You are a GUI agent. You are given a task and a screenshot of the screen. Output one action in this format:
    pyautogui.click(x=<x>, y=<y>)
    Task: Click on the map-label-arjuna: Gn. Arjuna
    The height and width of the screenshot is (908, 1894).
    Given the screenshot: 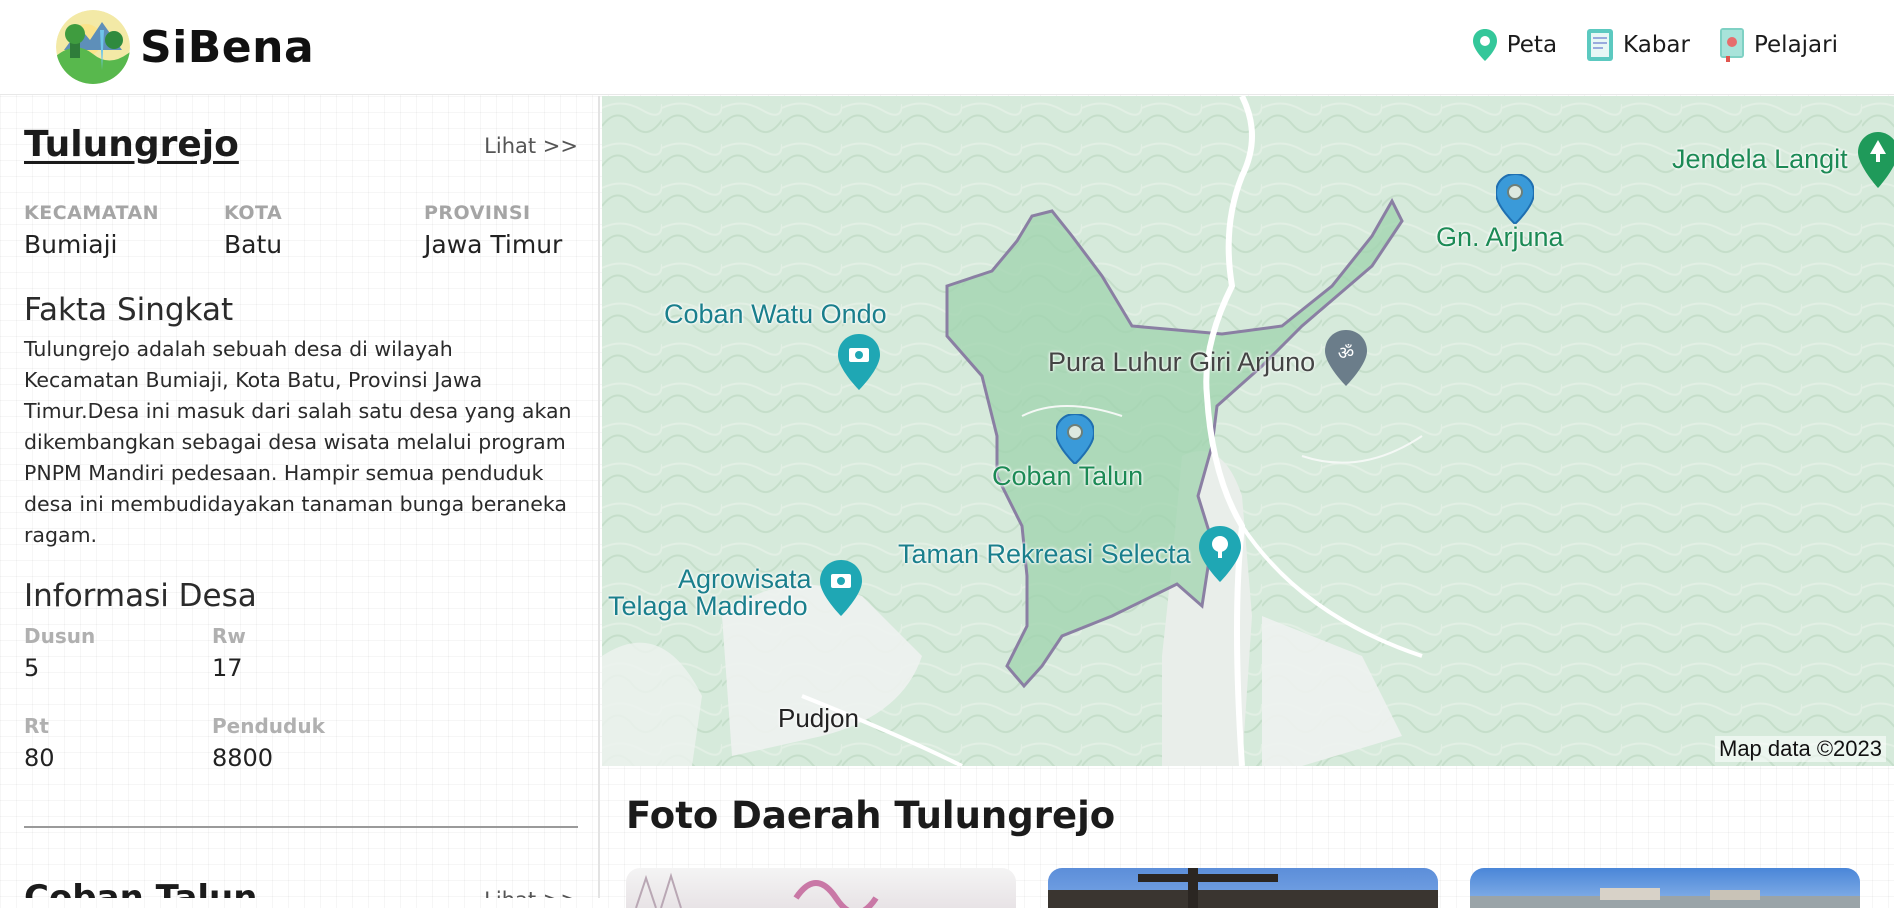 What is the action you would take?
    pyautogui.click(x=1500, y=237)
    